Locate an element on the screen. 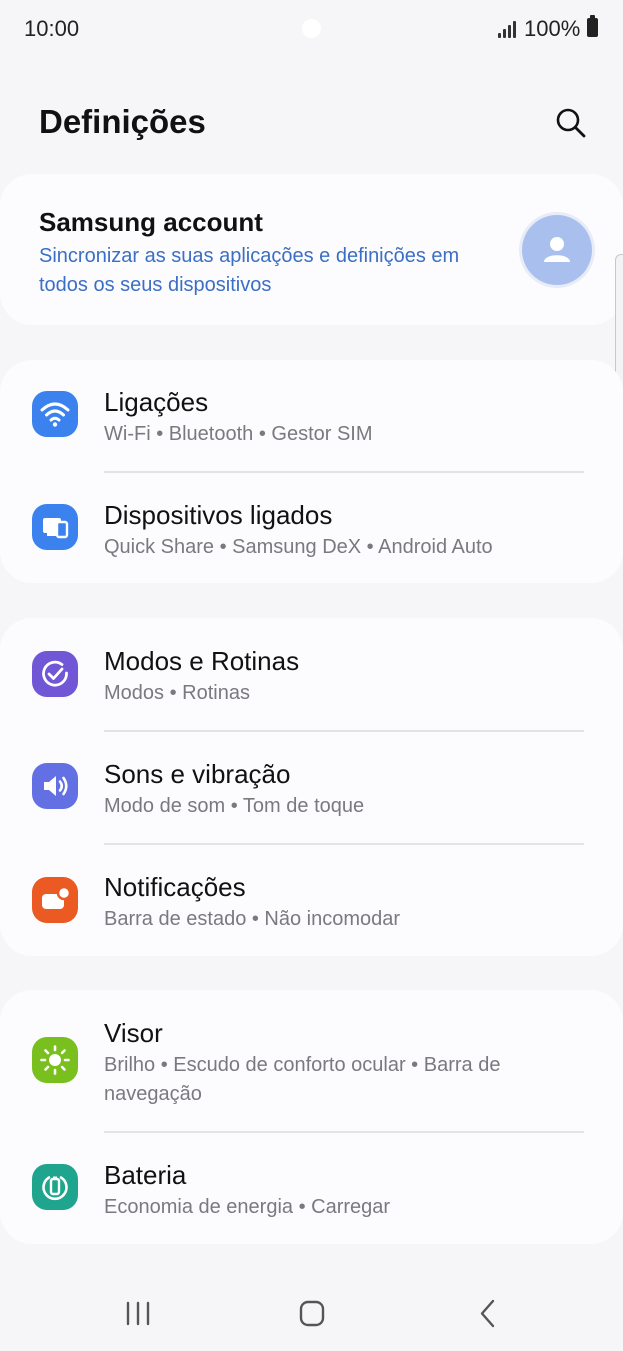 This screenshot has height=1351, width=623. account-title: Samsung account is located at coordinates (151, 222).